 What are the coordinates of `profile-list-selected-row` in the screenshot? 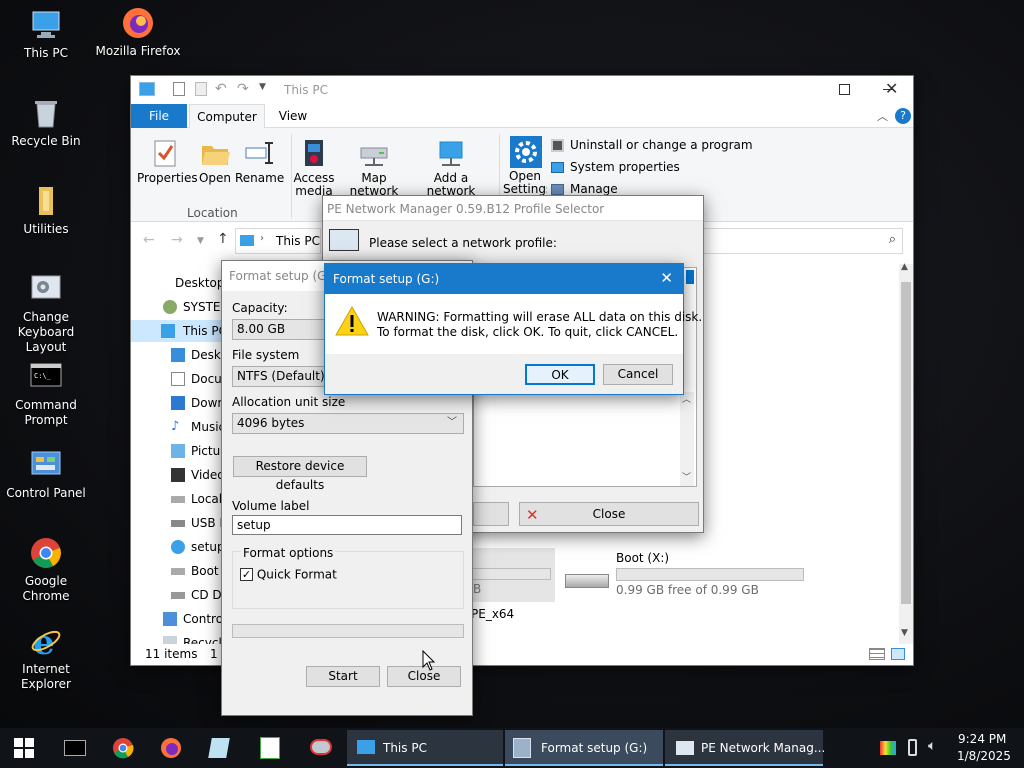 It's located at (690, 277).